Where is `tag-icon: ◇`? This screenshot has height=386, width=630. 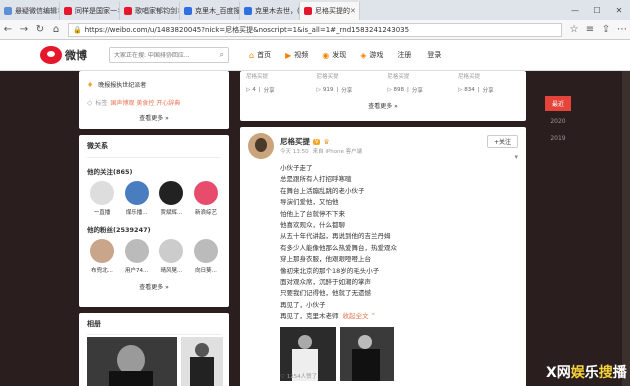
tag-icon: ◇ is located at coordinates (90, 102).